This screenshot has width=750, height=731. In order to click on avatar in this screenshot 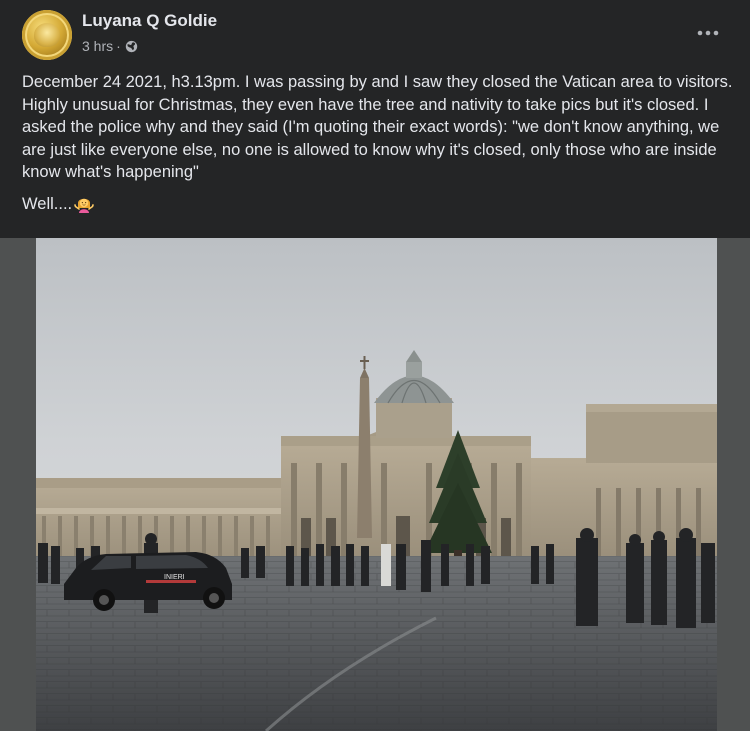, I will do `click(47, 35)`.